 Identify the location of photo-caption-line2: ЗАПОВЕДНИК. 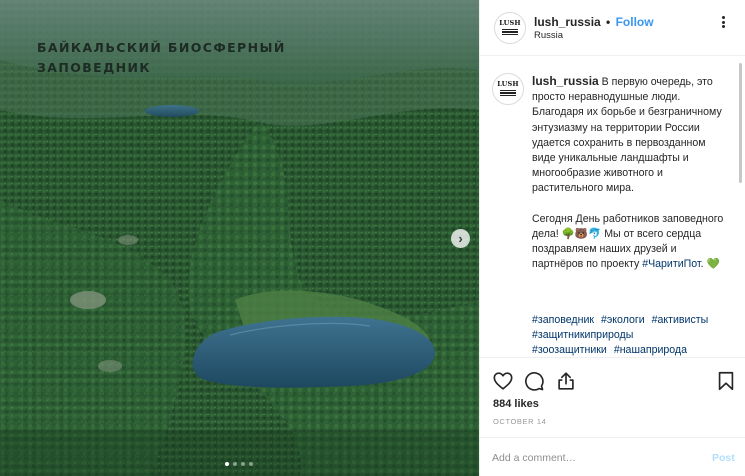
(94, 67).